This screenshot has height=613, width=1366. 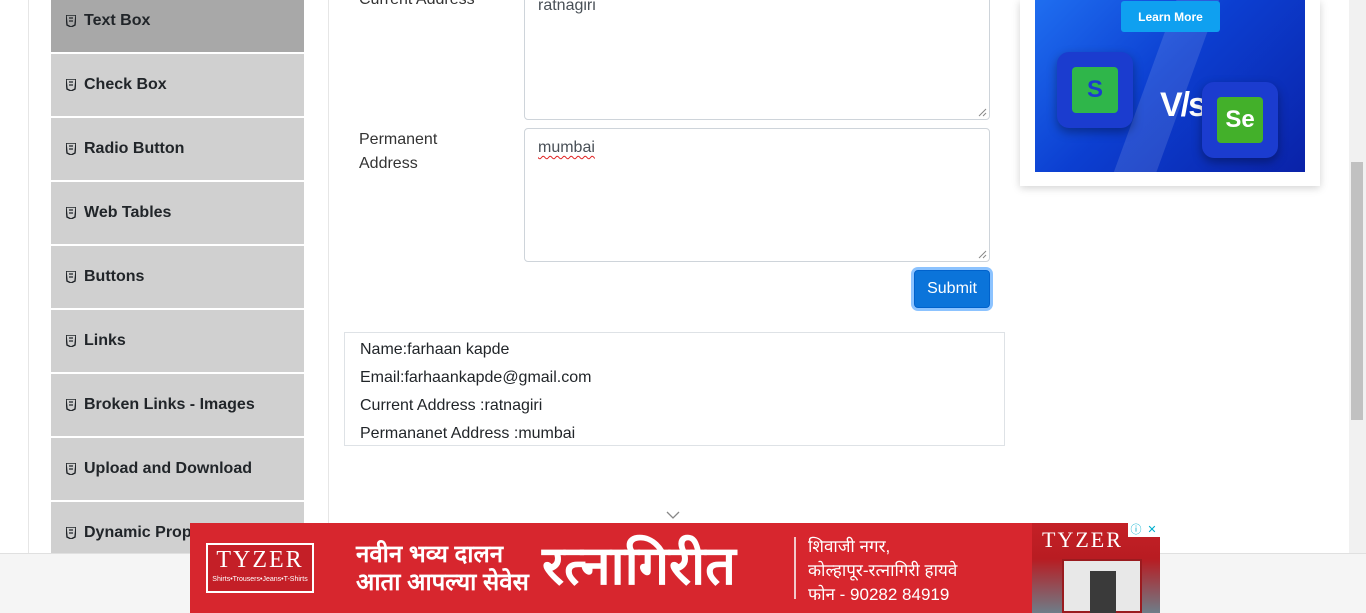 I want to click on learn-more-button: Learn More, so click(x=1170, y=16).